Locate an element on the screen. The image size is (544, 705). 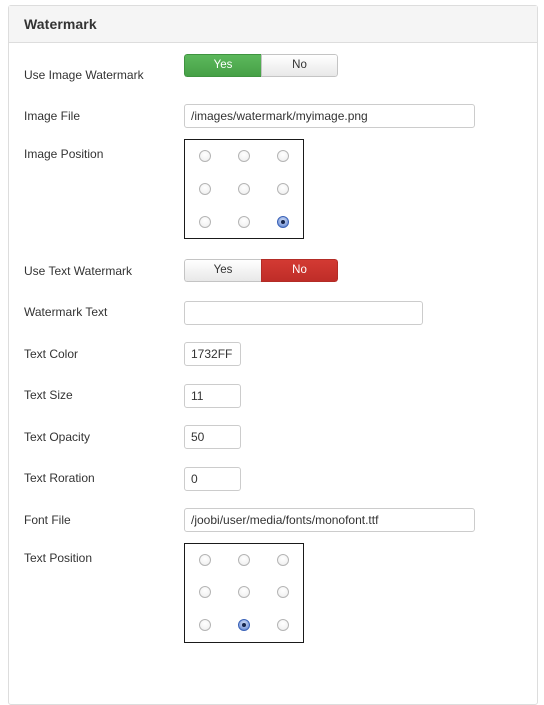
image-position-top-center-radio is located at coordinates (243, 156).